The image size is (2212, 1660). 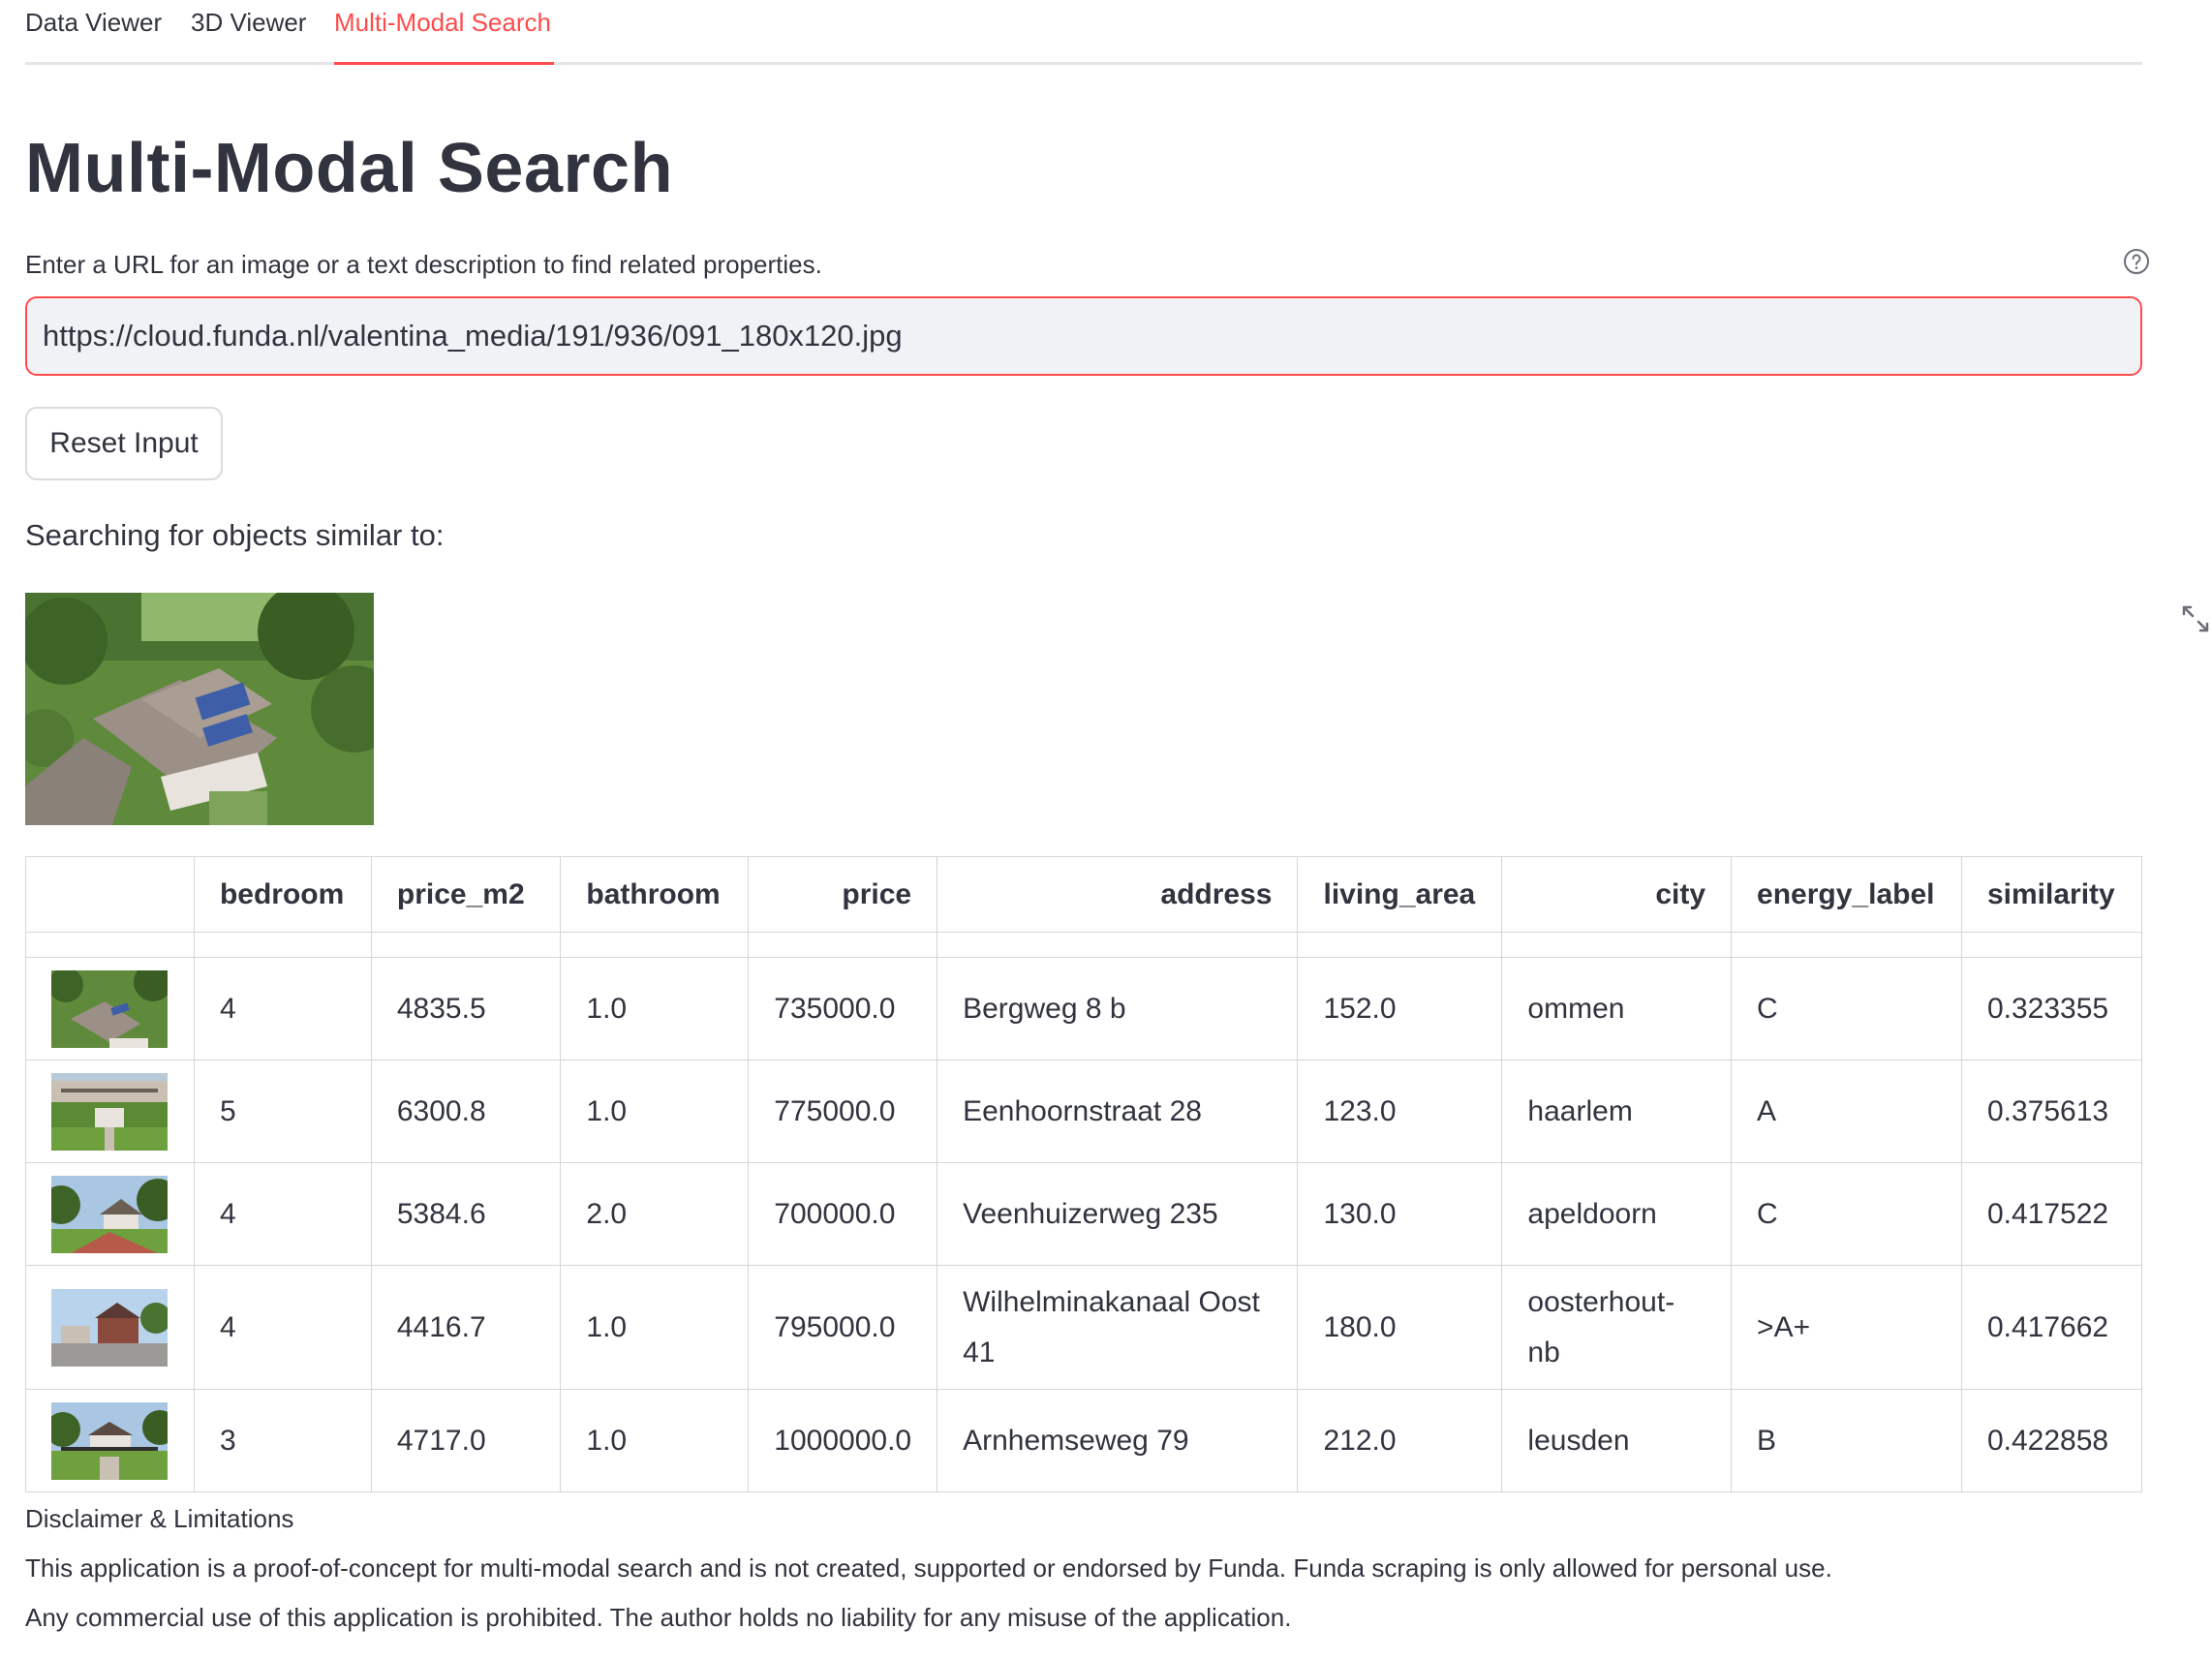 What do you see at coordinates (1400, 1440) in the screenshot?
I see `cell-living-area: 212.0` at bounding box center [1400, 1440].